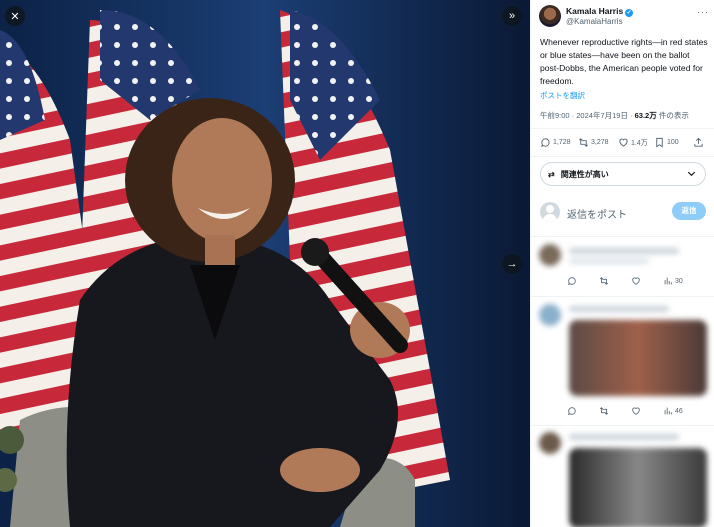 Image resolution: width=714 pixels, height=527 pixels. Describe the element at coordinates (703, 12) in the screenshot. I see `more-icon: ···` at that location.